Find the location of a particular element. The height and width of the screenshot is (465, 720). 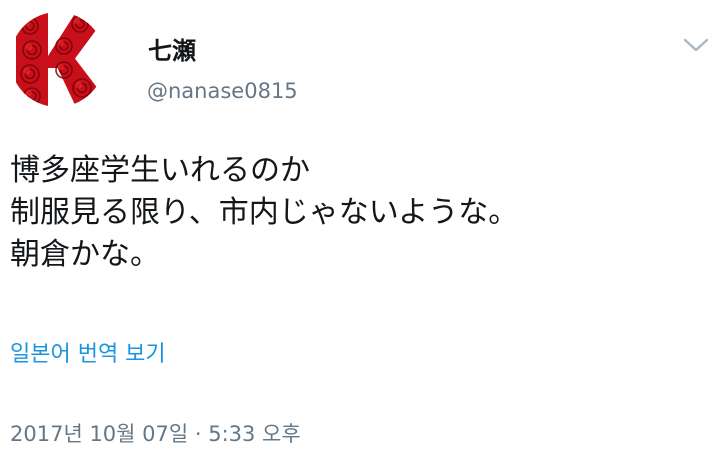

rose-k-logo-icon is located at coordinates (57, 59).